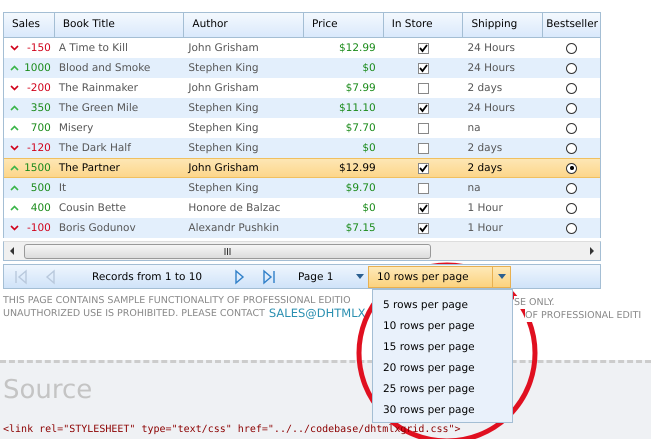 This screenshot has width=651, height=439. I want to click on table-cell: The Dark Half, so click(94, 148).